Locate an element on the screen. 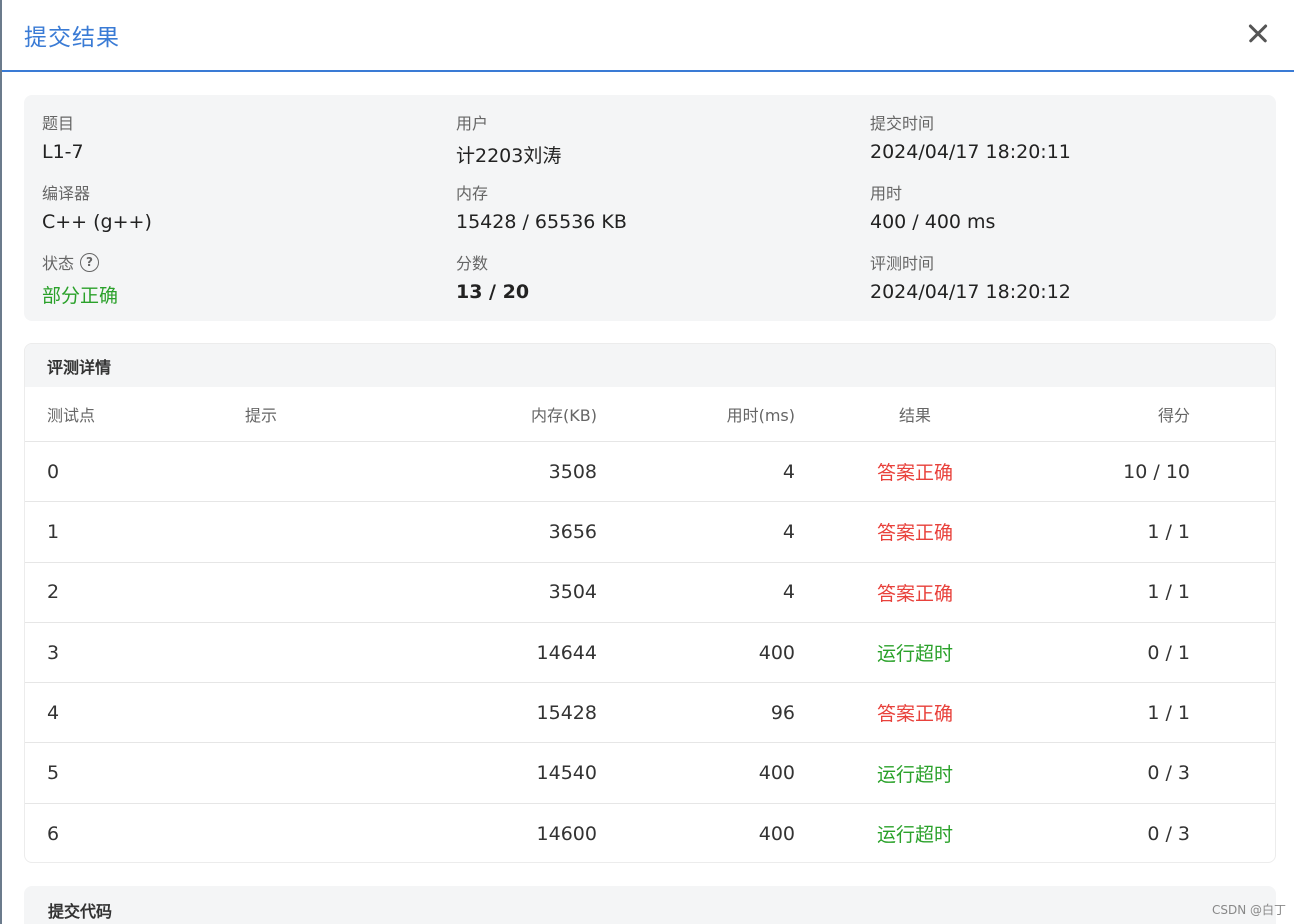  status-label-row: 状态 ? is located at coordinates (80, 262).